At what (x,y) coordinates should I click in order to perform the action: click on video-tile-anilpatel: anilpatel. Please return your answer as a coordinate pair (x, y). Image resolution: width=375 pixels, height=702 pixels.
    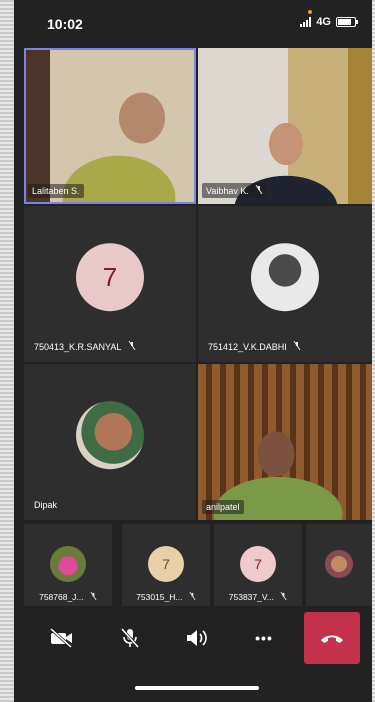
    Looking at the image, I should click on (285, 442).